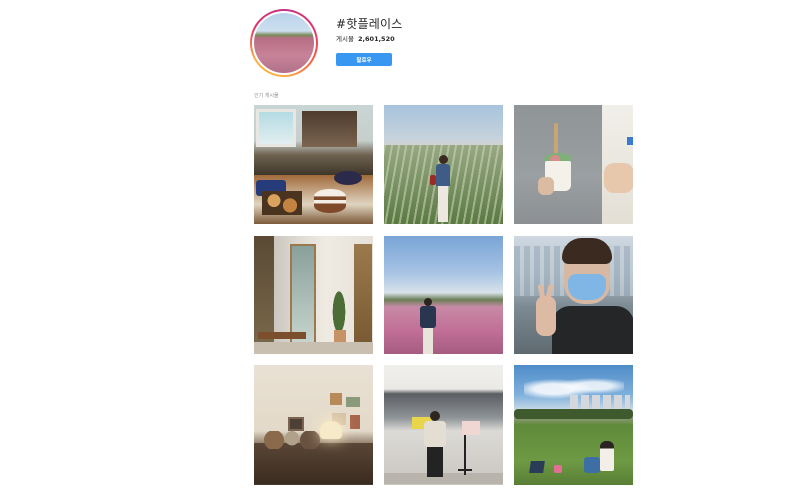  I want to click on follow-button: 팔로우, so click(364, 59).